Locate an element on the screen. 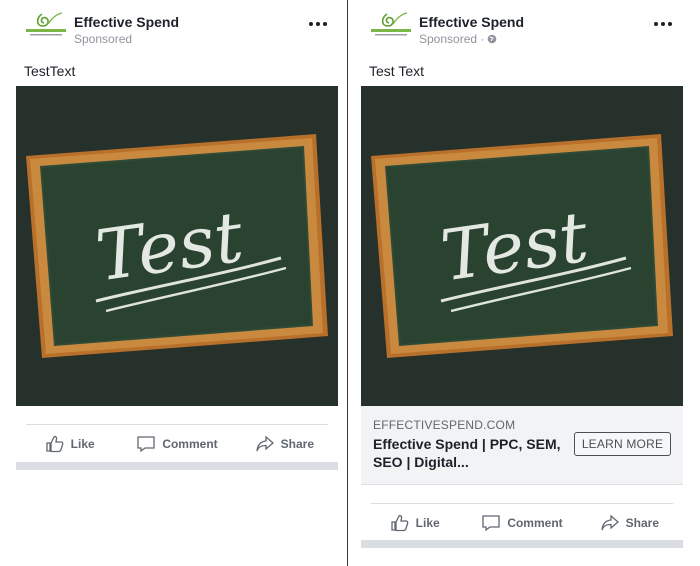  sponsored-label: Sponsored is located at coordinates (103, 39).